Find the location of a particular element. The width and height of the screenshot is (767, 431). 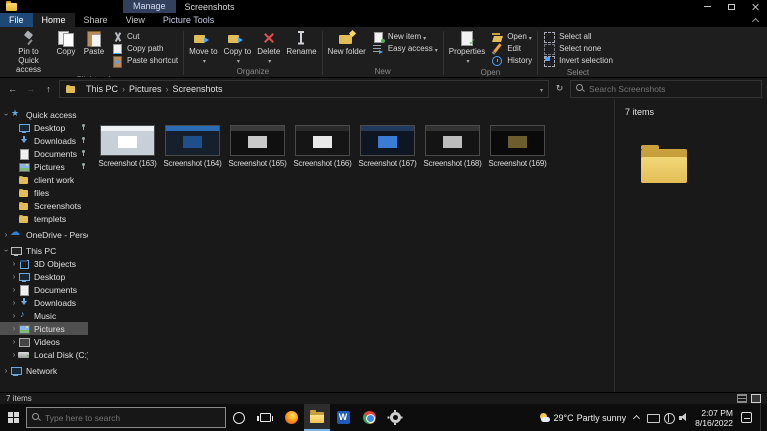

taskbar-app-word is located at coordinates (343, 417).